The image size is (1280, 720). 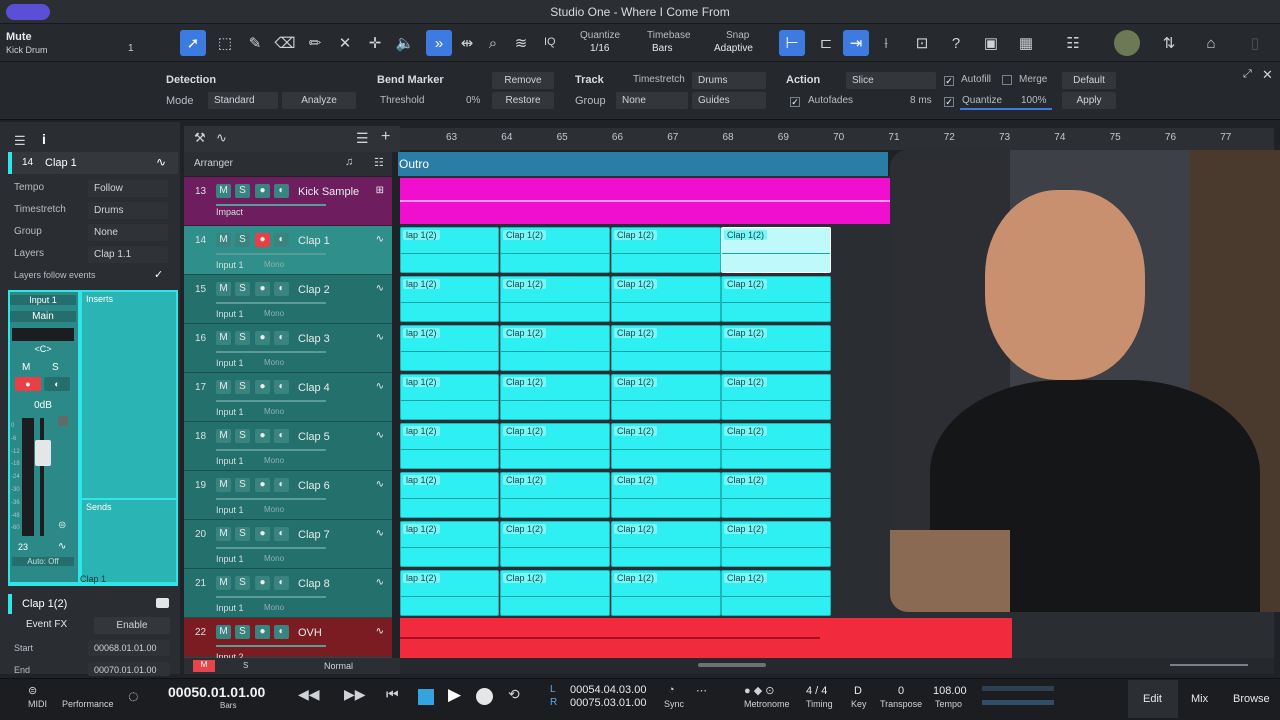 What do you see at coordinates (1007, 81) in the screenshot?
I see `merge-checkbox` at bounding box center [1007, 81].